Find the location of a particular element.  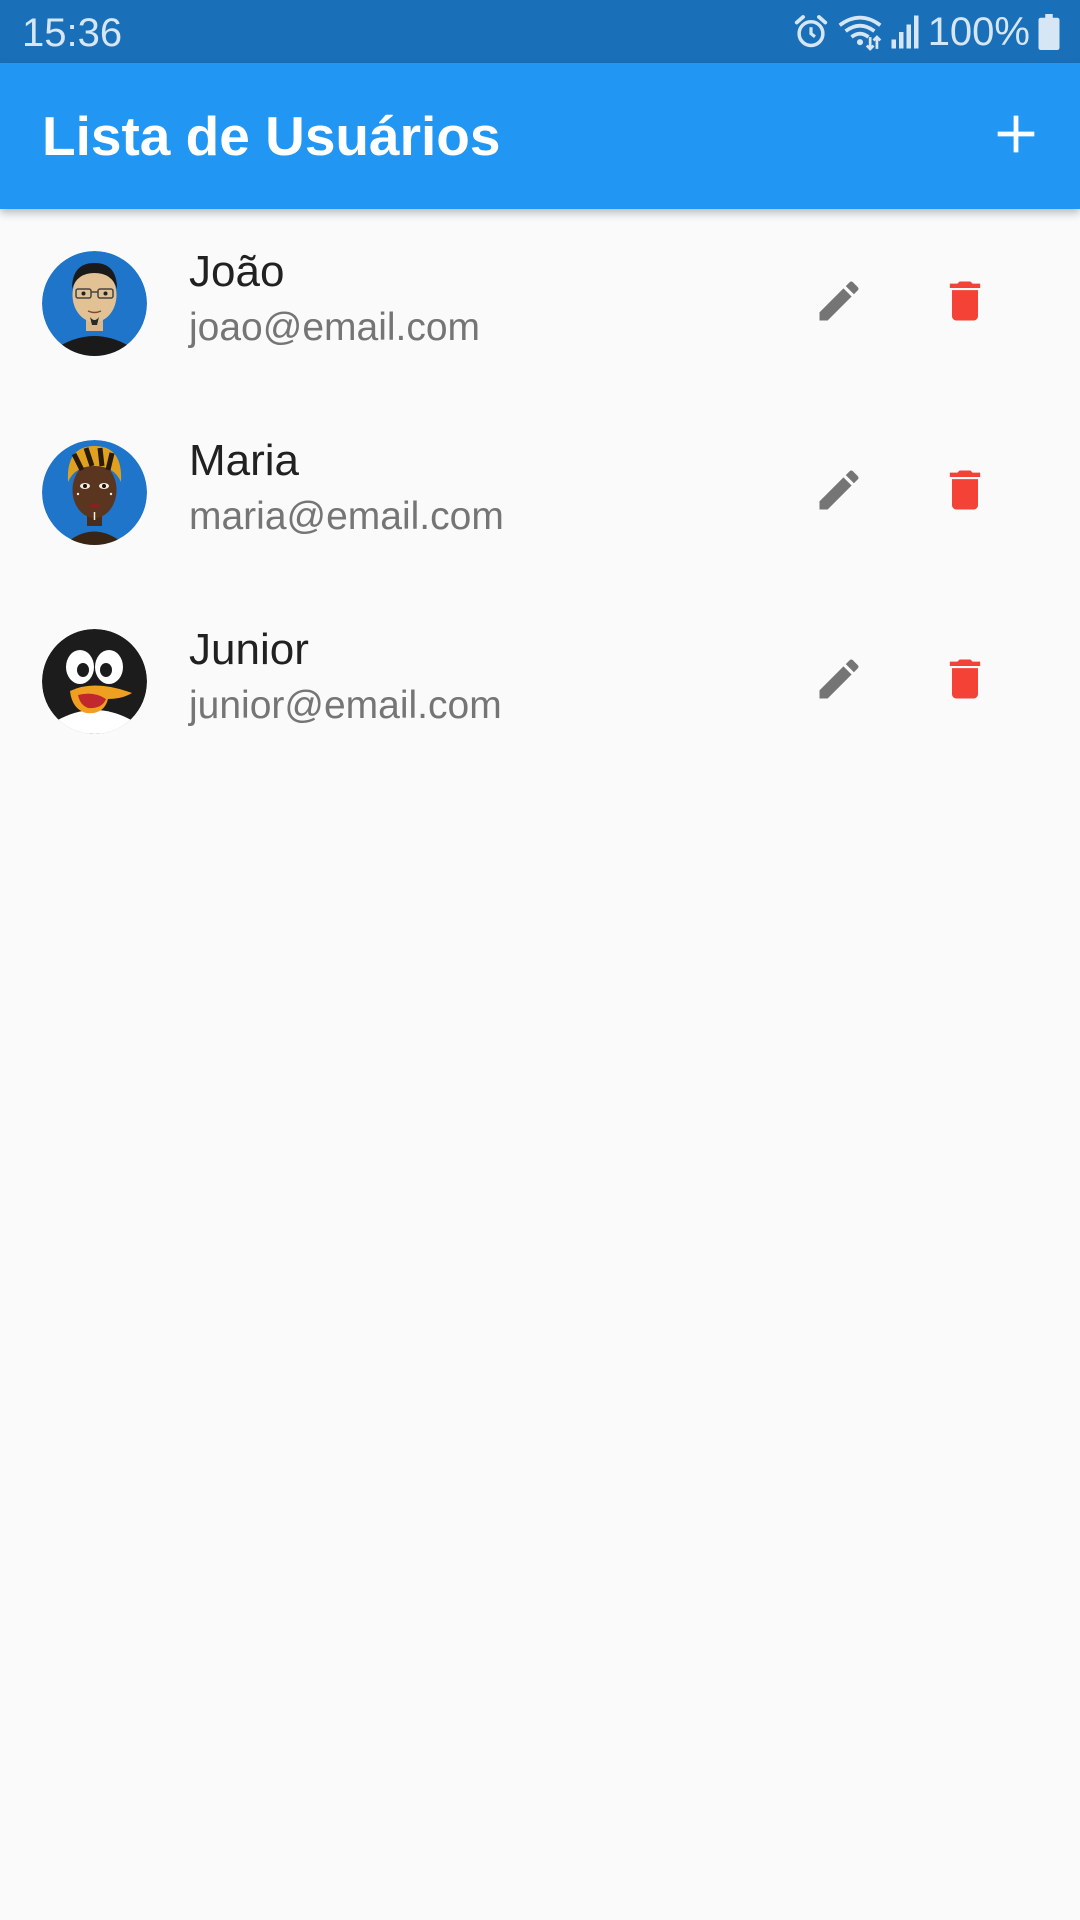

man-with-glasses-avatar is located at coordinates (94, 303).